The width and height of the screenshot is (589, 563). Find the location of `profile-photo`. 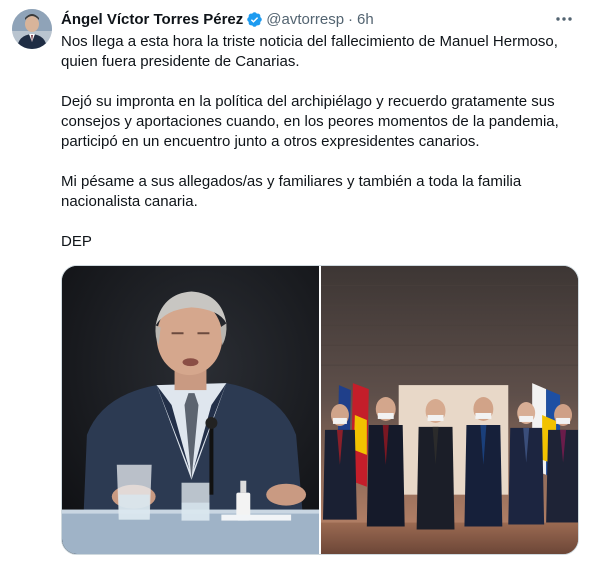

profile-photo is located at coordinates (32, 29).